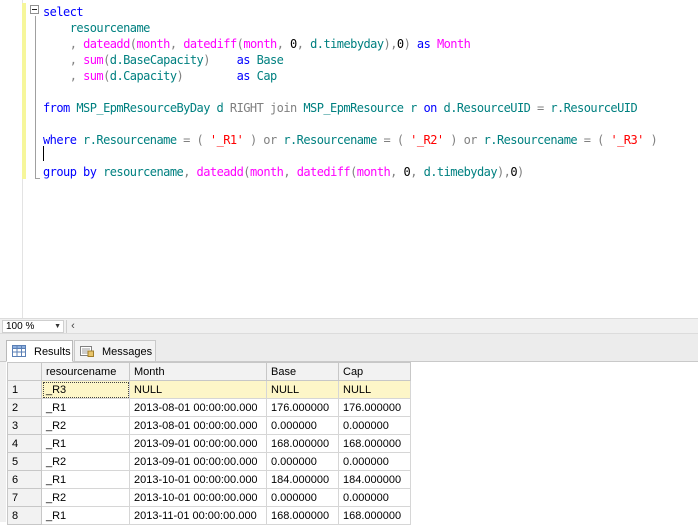  Describe the element at coordinates (52, 352) in the screenshot. I see `tab-results-label: Results` at that location.